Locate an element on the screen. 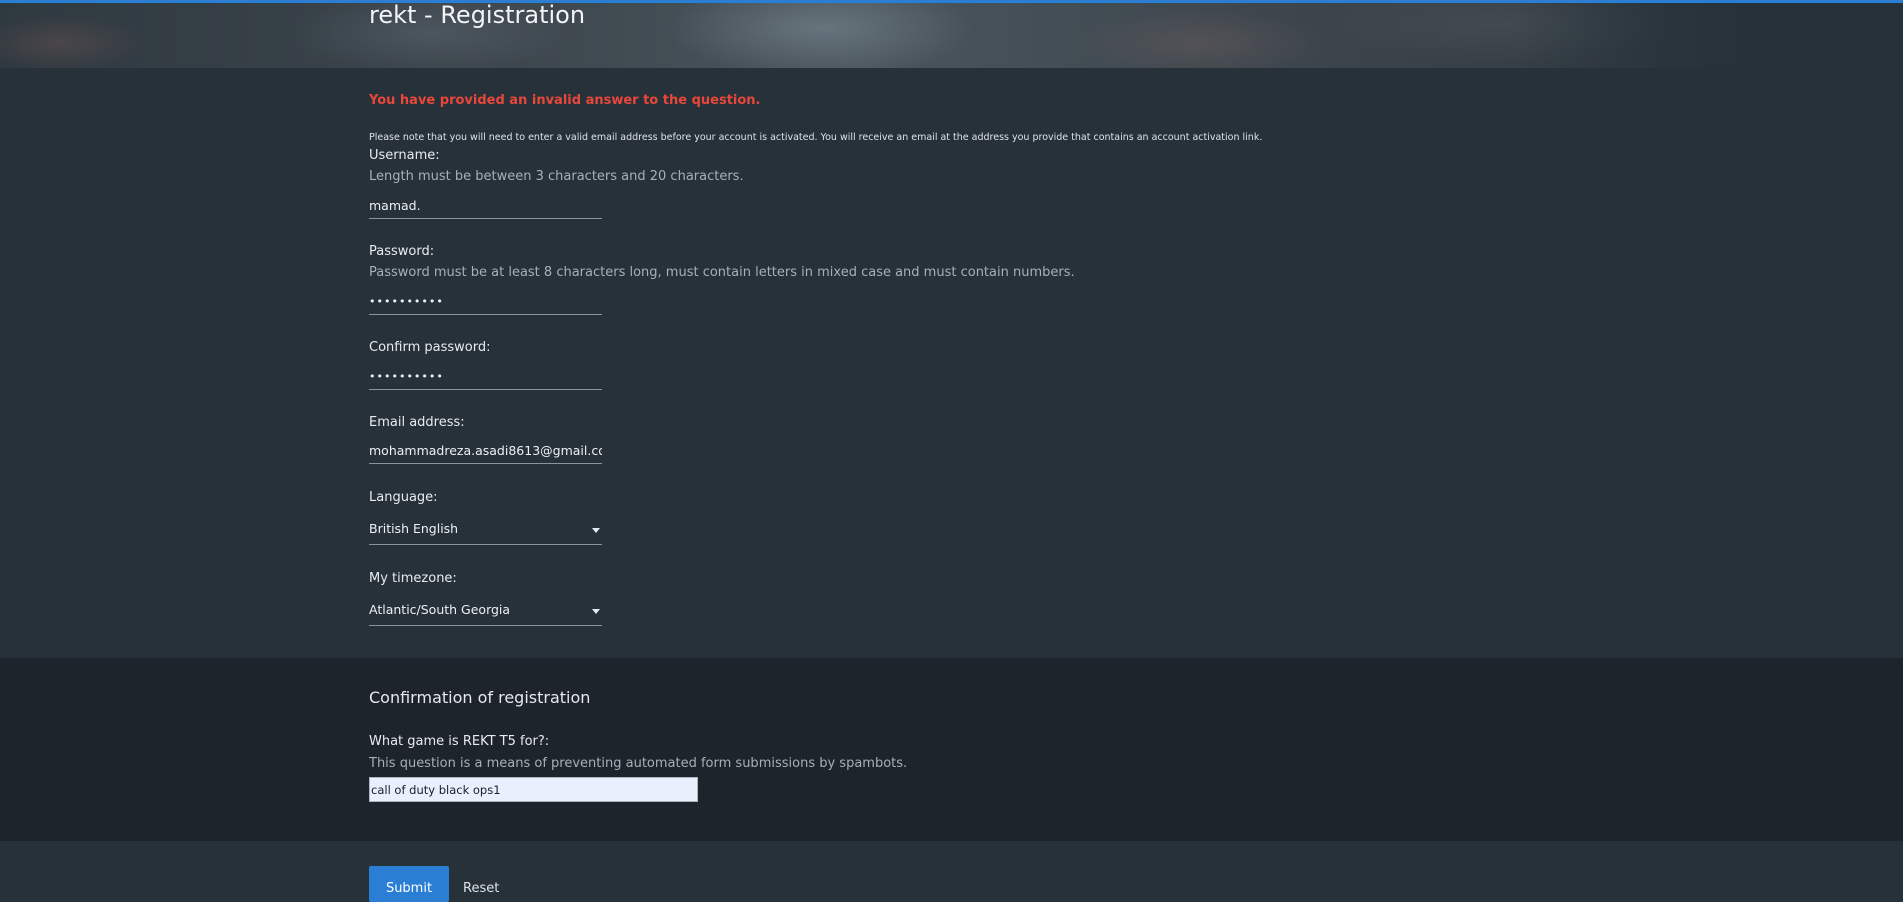 The height and width of the screenshot is (902, 1903). confirm-password-label: Confirm password: is located at coordinates (430, 347).